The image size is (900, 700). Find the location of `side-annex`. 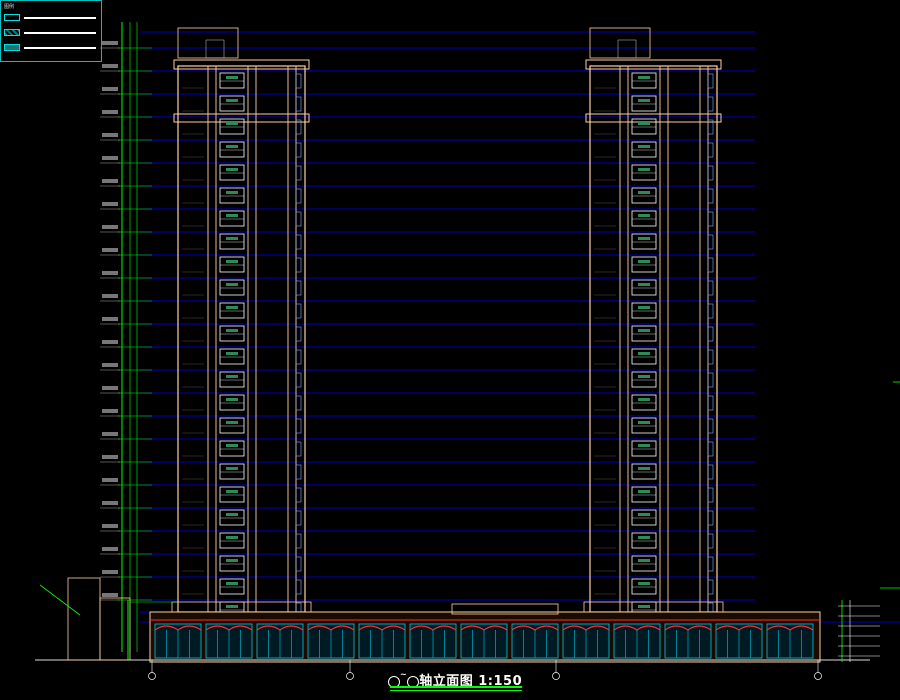

side-annex is located at coordinates (84, 619).